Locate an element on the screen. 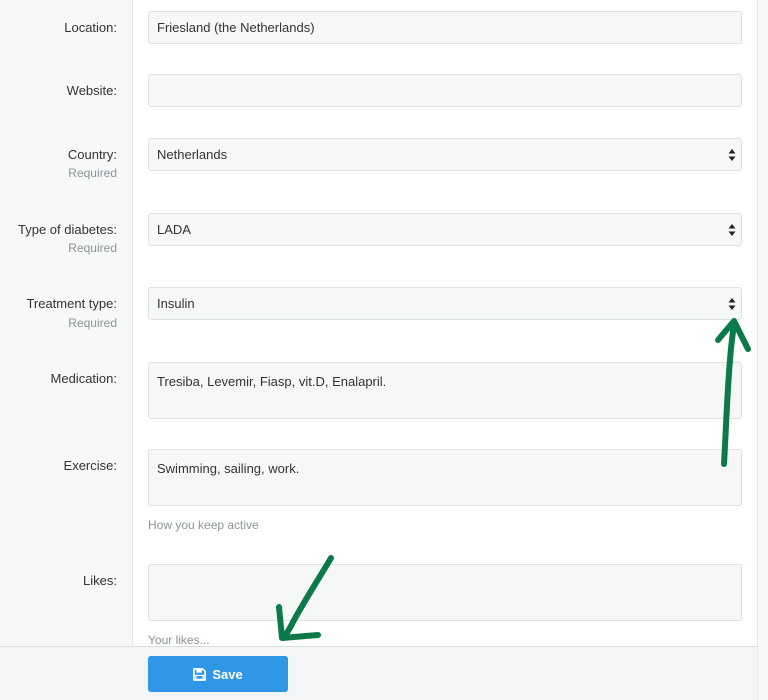  right-edge-panel is located at coordinates (762, 350).